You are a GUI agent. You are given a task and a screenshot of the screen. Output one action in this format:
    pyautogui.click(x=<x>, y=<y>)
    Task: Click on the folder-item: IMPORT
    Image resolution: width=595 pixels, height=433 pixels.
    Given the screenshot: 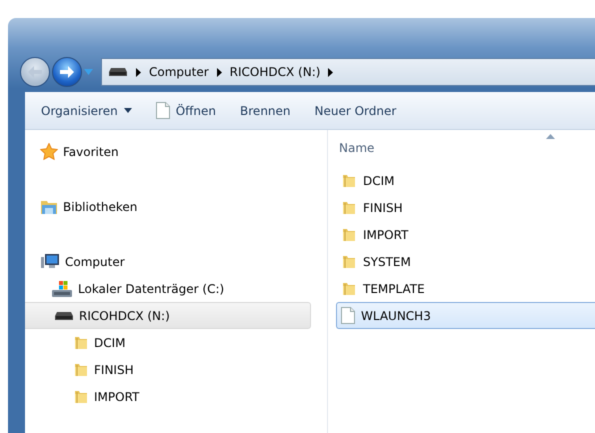 What is the action you would take?
    pyautogui.click(x=465, y=234)
    